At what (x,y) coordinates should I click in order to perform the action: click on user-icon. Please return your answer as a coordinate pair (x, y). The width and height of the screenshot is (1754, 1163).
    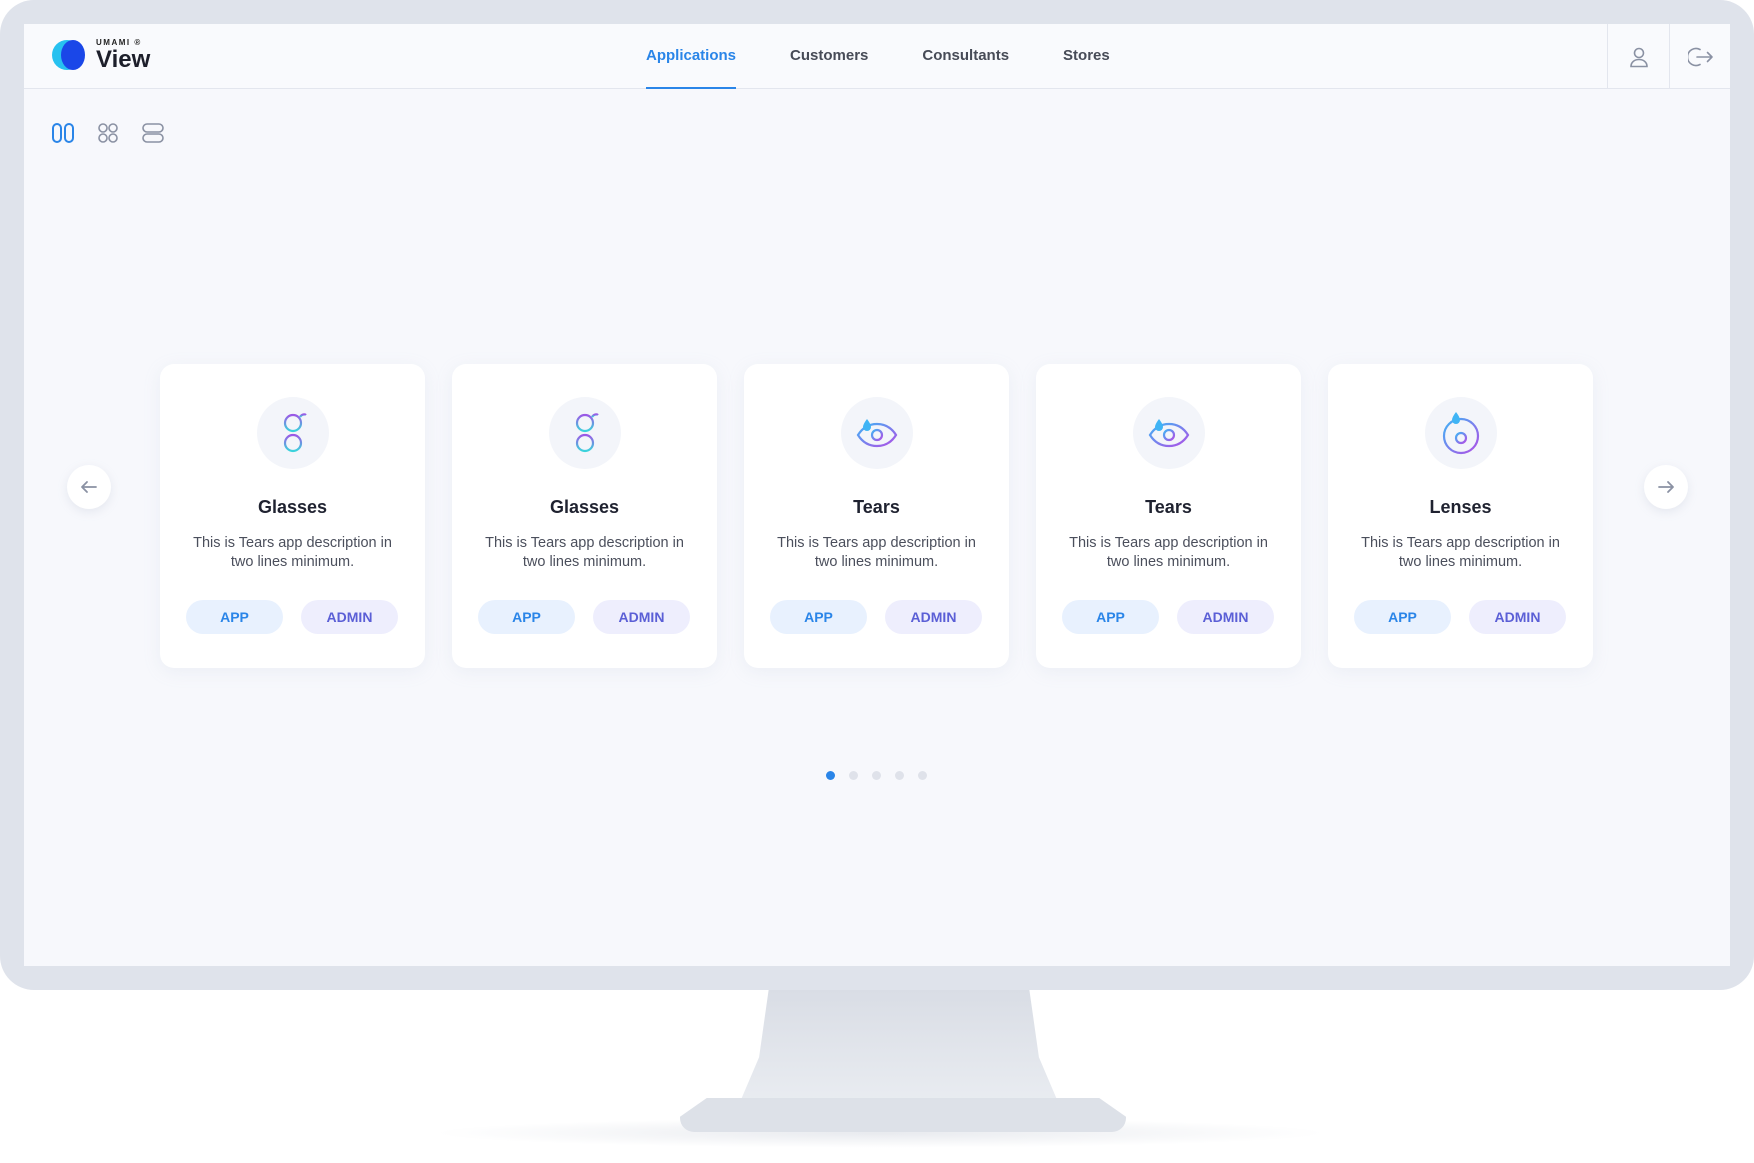
    Looking at the image, I should click on (1638, 57).